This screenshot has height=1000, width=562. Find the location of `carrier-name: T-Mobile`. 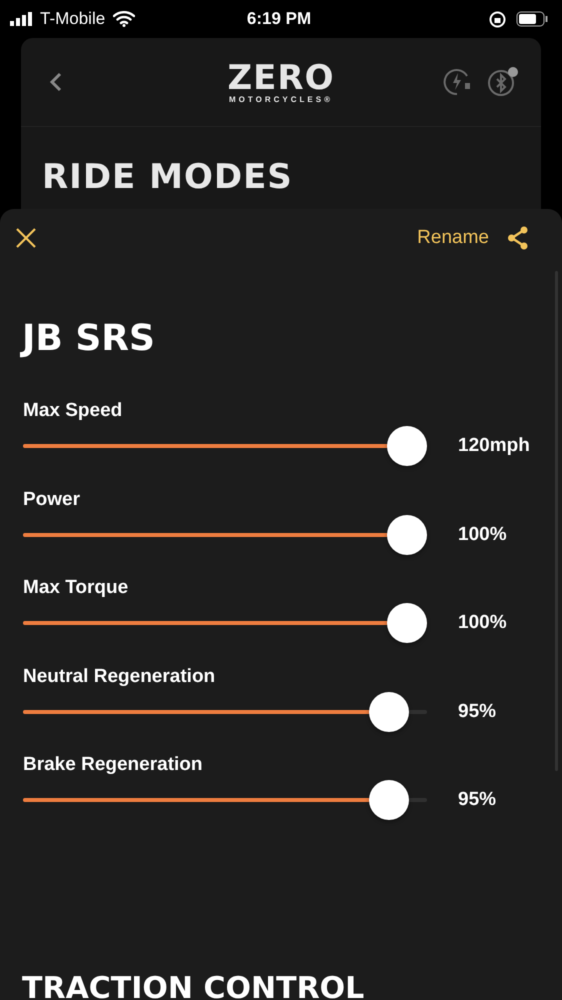

carrier-name: T-Mobile is located at coordinates (73, 19).